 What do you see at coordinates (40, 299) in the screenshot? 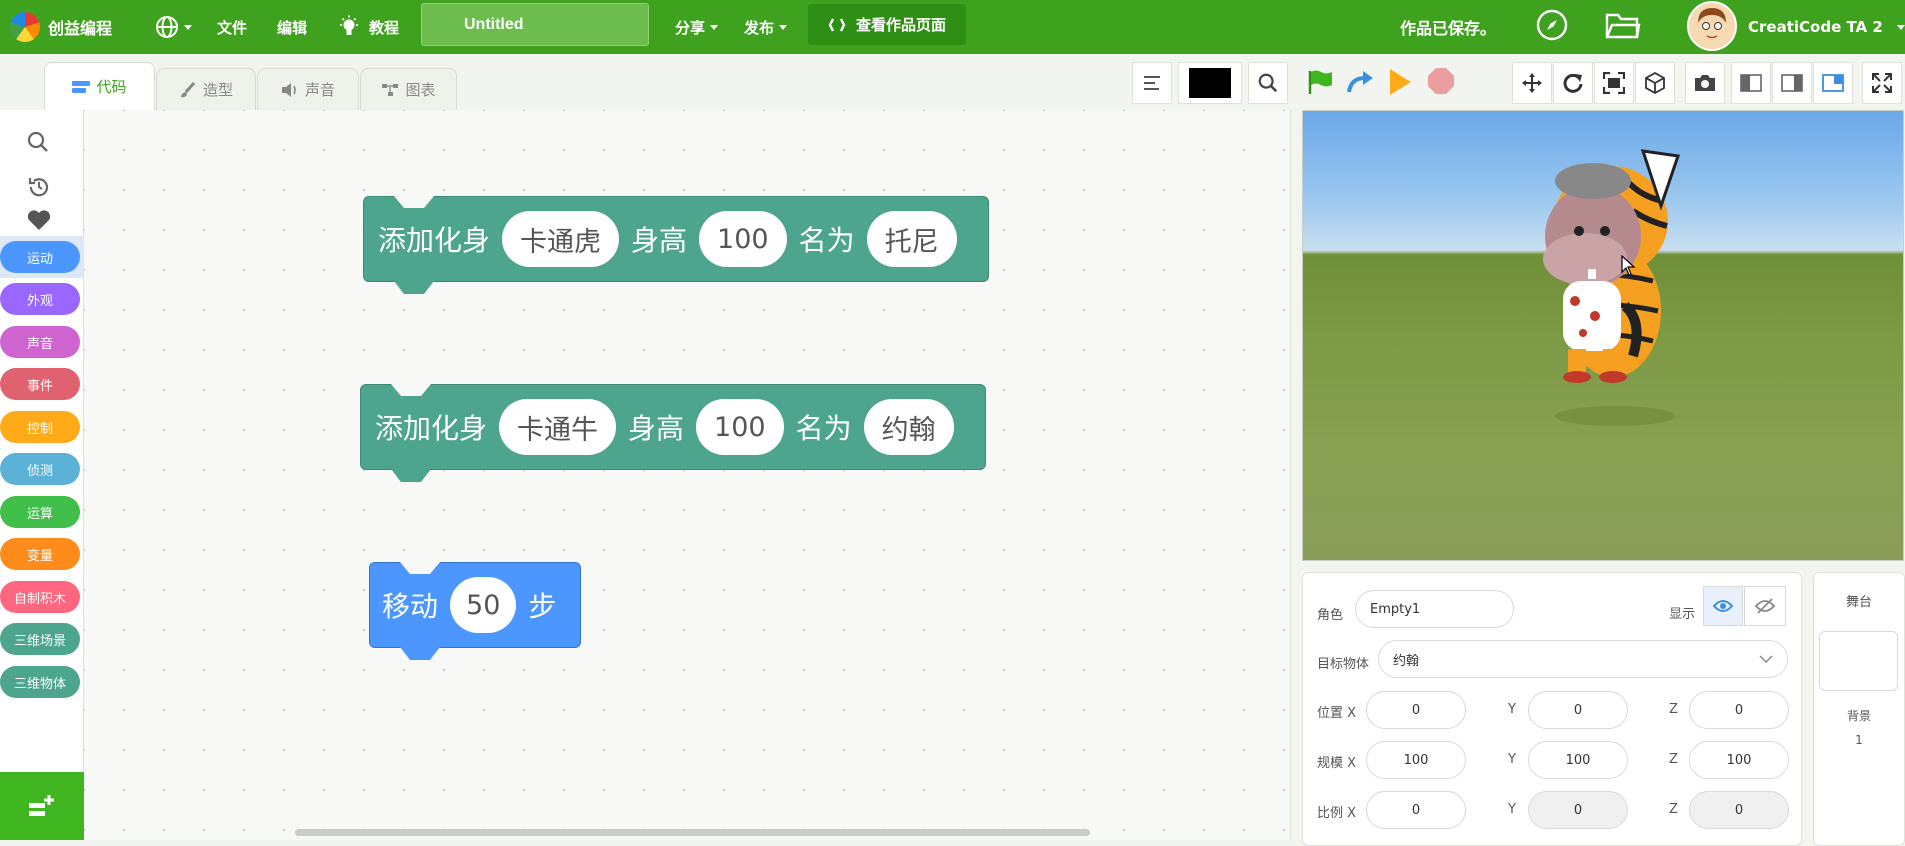
I see `category-looks: 外观` at bounding box center [40, 299].